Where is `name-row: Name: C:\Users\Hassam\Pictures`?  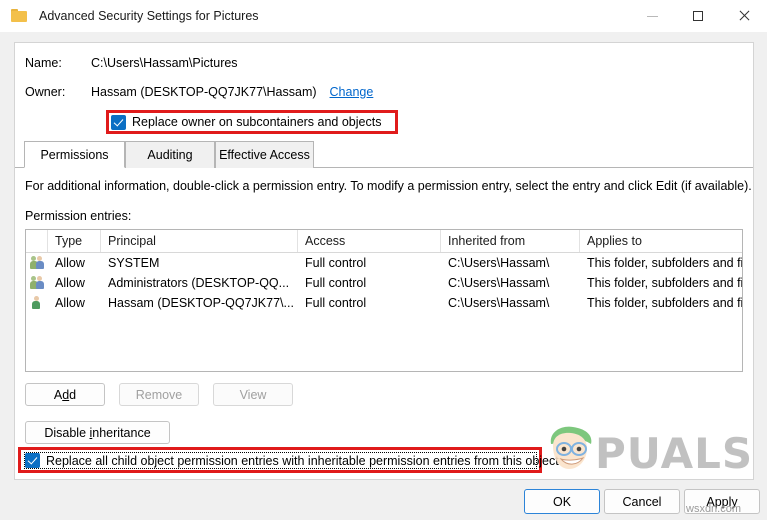 name-row: Name: C:\Users\Hassam\Pictures is located at coordinates (131, 63).